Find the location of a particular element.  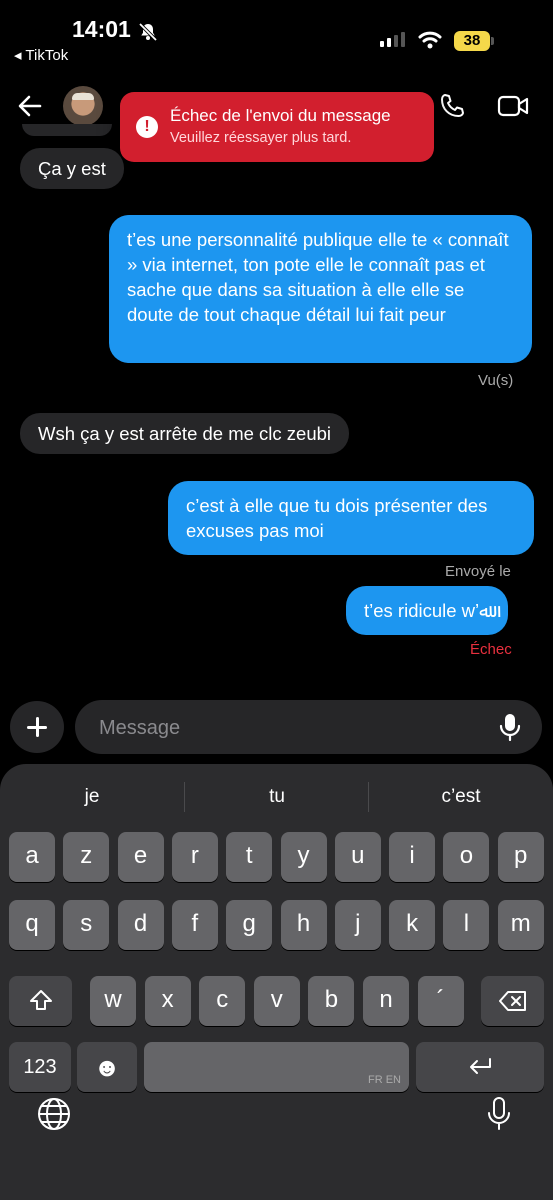

key-d: d is located at coordinates (140, 925).